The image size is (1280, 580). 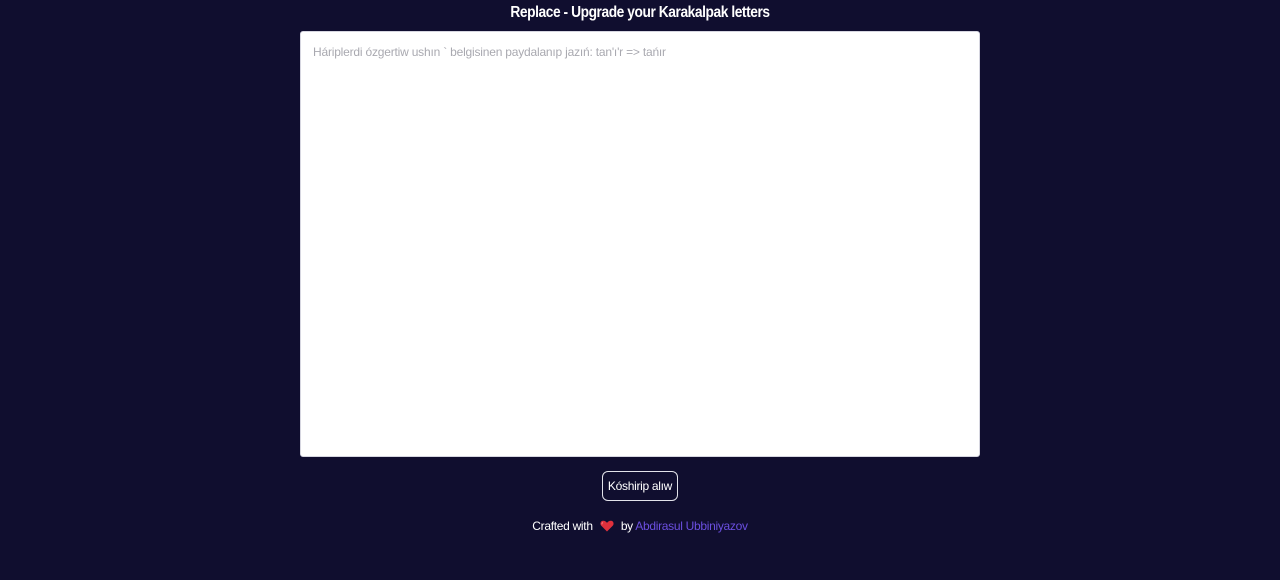 I want to click on heart-icon, so click(x=607, y=528).